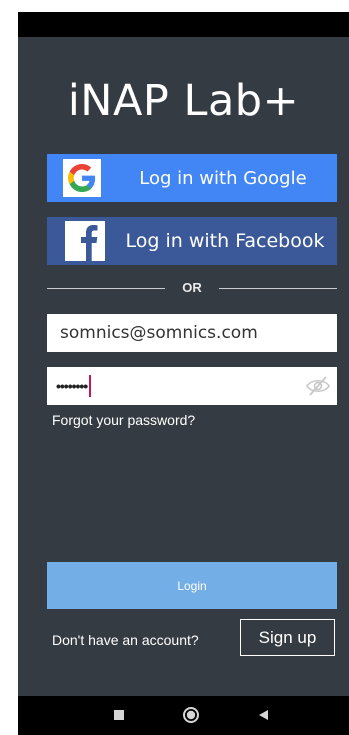 Image resolution: width=349 pixels, height=735 pixels. Describe the element at coordinates (123, 420) in the screenshot. I see `forgot-password-link: Forgot your password?` at that location.